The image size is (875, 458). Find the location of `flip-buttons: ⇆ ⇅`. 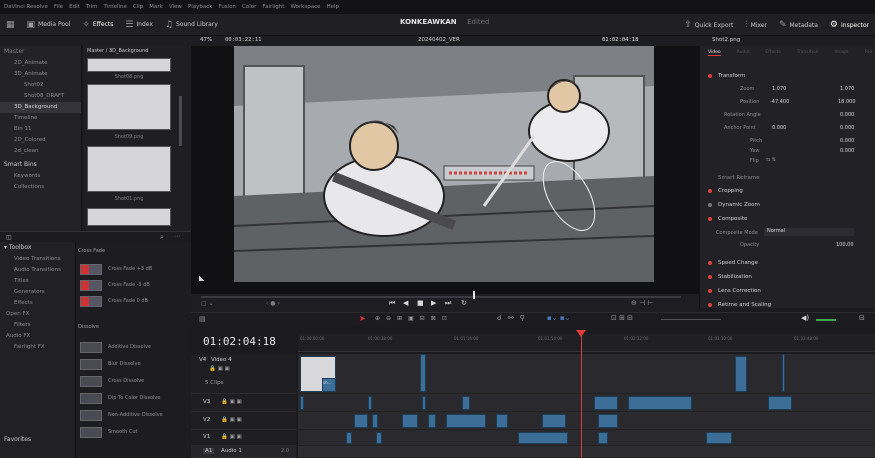

flip-buttons: ⇆ ⇅ is located at coordinates (771, 160).